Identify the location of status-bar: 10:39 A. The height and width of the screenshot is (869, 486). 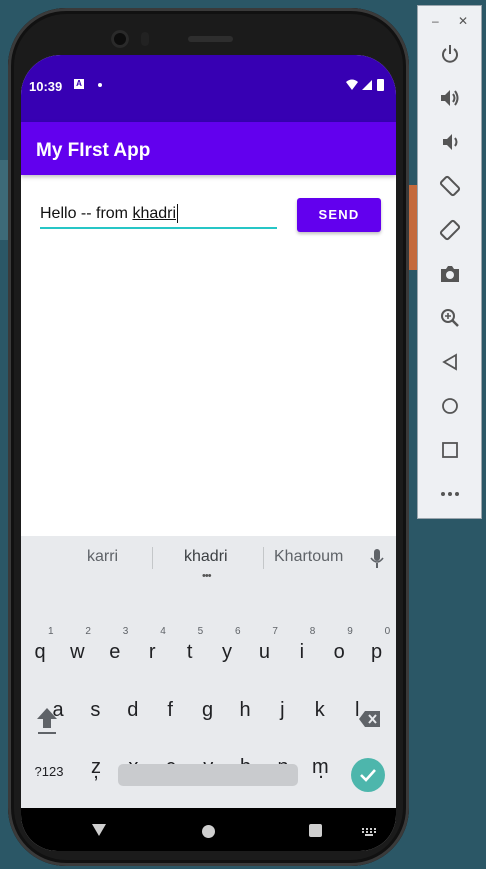
(208, 88).